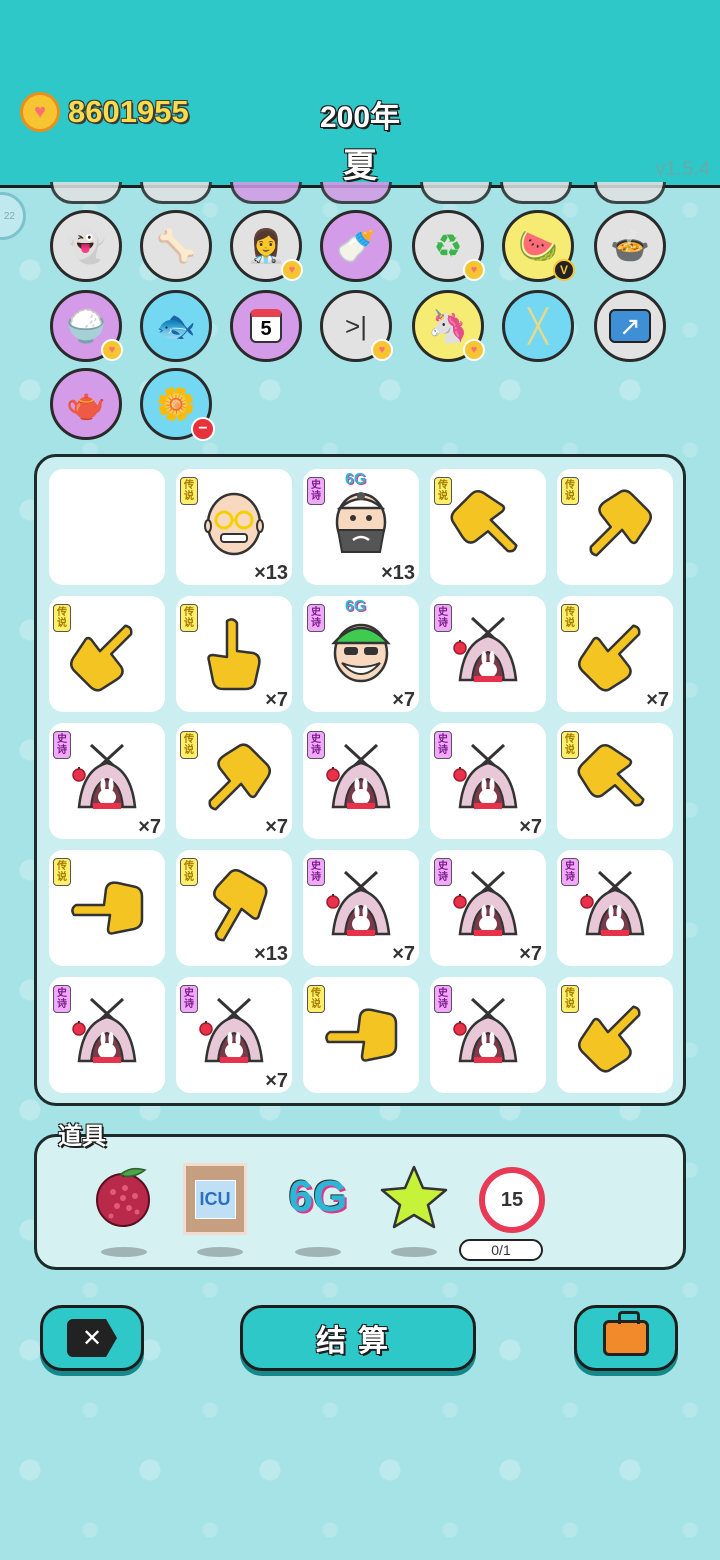 This screenshot has height=1560, width=720. Describe the element at coordinates (361, 527) in the screenshot. I see `grid-cell: 史诗 6G ×13` at that location.